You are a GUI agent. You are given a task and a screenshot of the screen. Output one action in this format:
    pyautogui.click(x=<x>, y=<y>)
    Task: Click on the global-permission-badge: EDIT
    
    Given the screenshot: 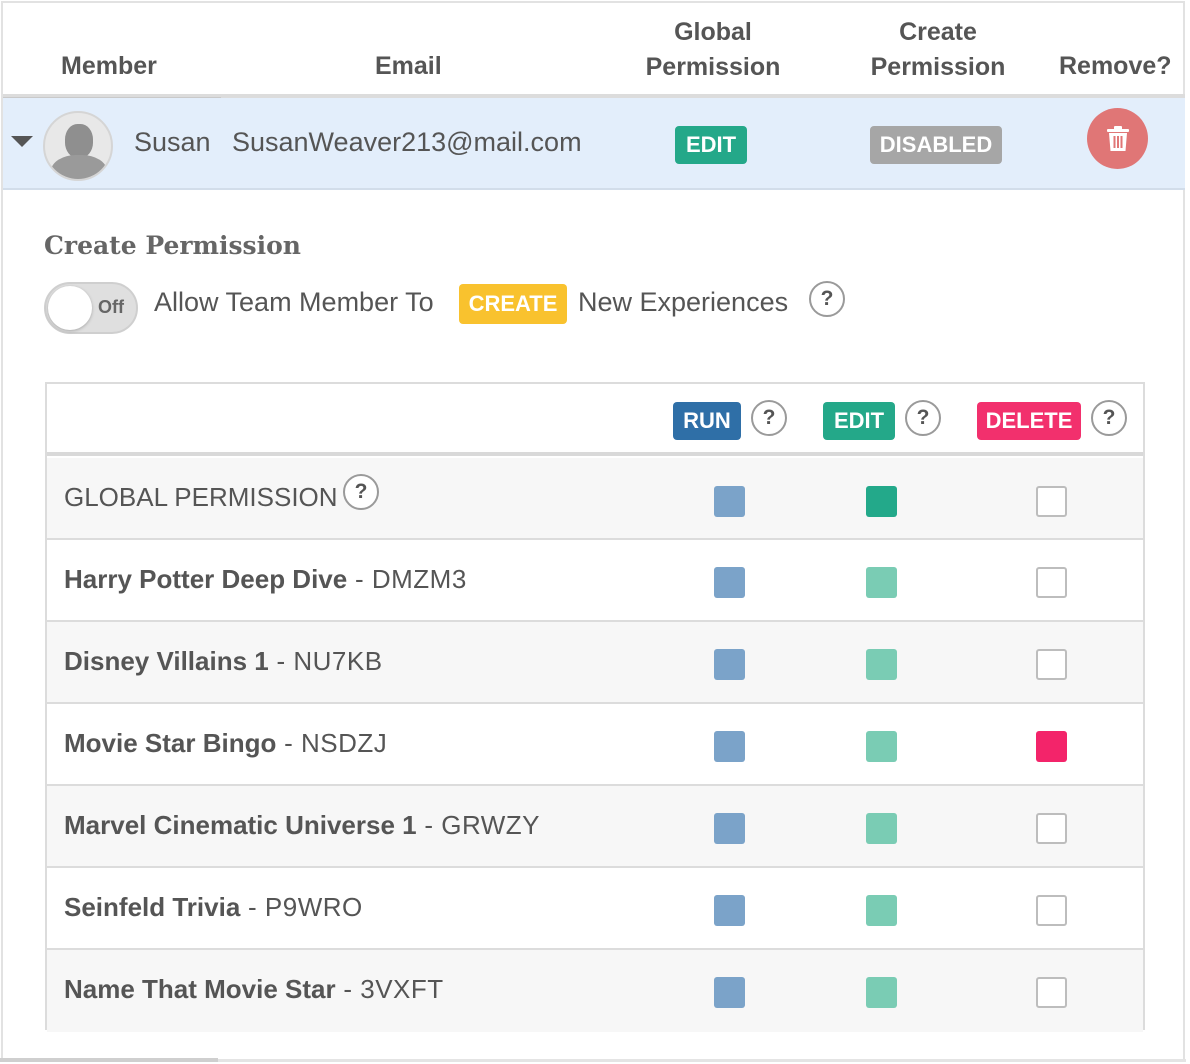 What is the action you would take?
    pyautogui.click(x=711, y=145)
    